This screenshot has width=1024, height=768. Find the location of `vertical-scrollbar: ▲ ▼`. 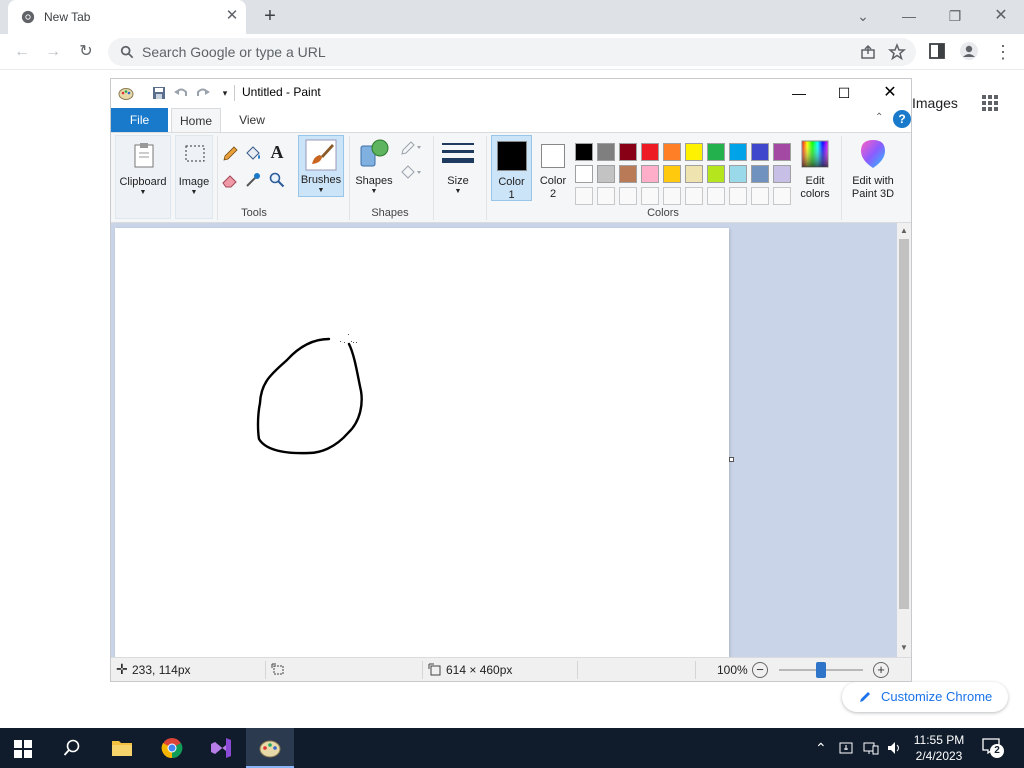

vertical-scrollbar: ▲ ▼ is located at coordinates (904, 440).